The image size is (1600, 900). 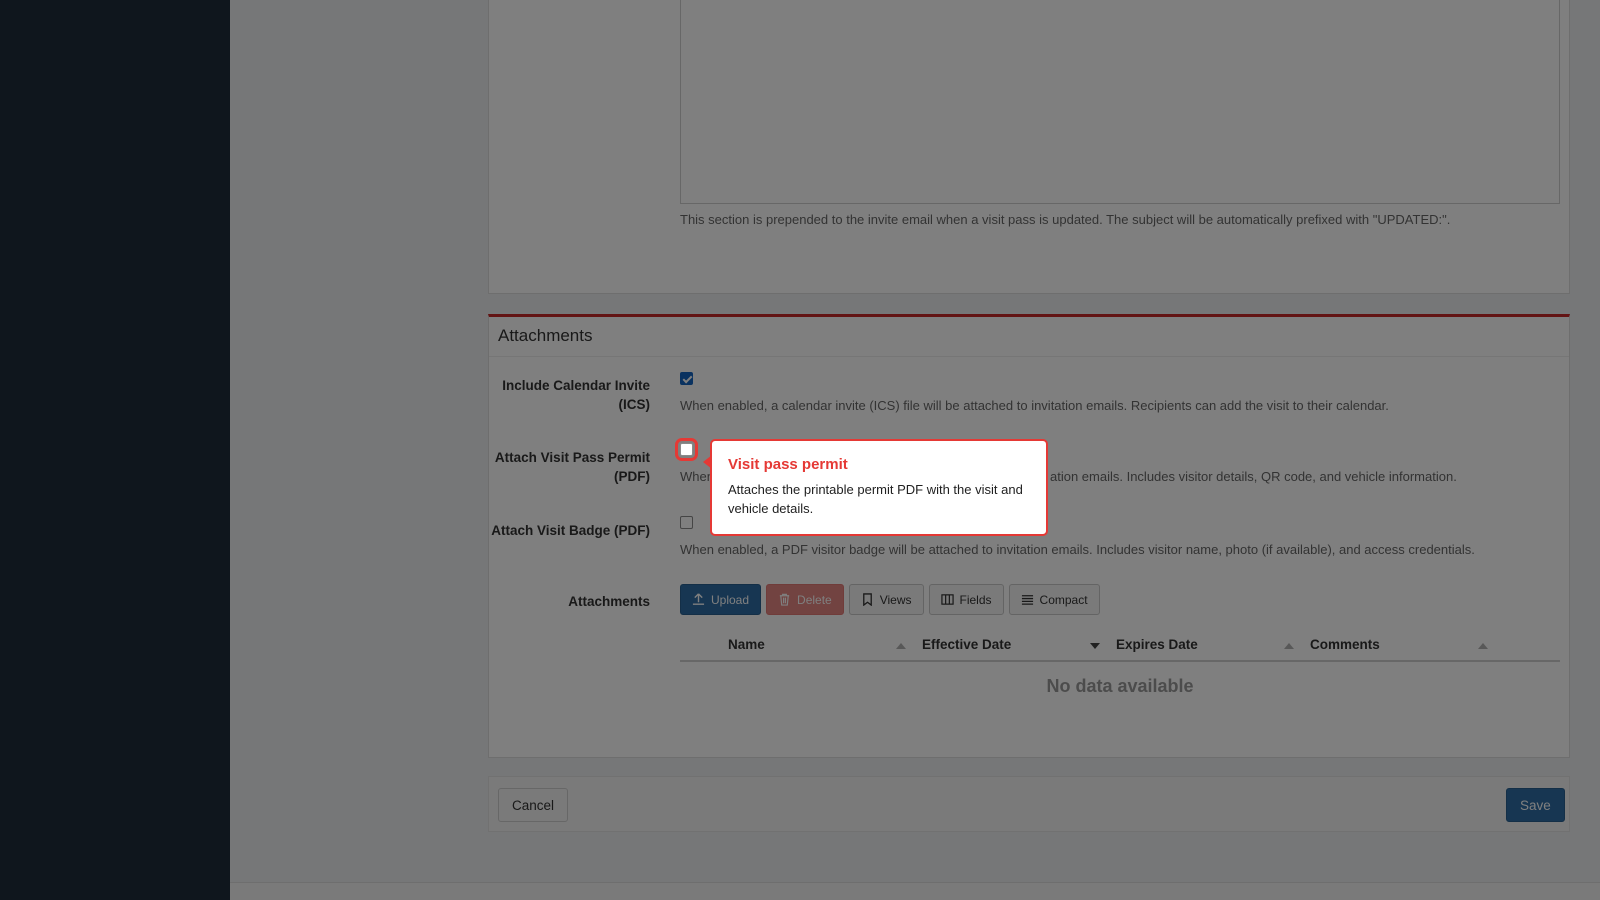 I want to click on compact-button: Compact, so click(x=1054, y=599).